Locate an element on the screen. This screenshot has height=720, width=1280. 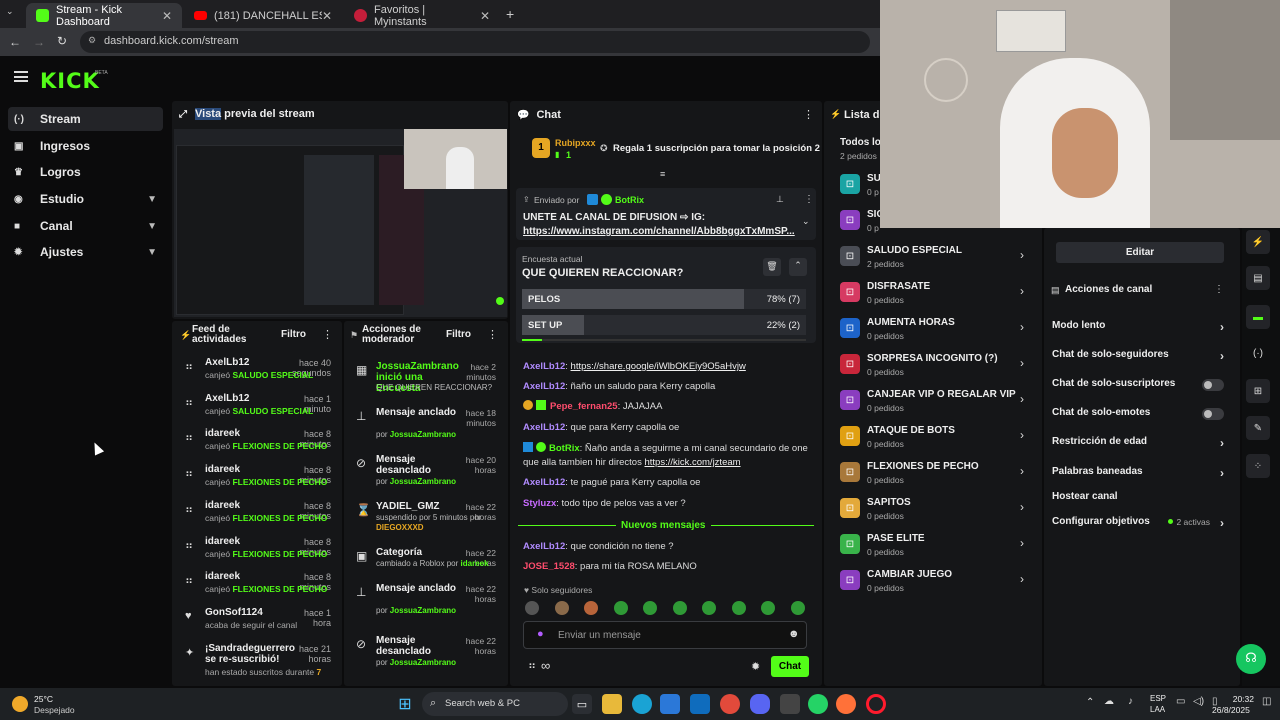
feed-user: AxelLb12 is located at coordinates (249, 398).